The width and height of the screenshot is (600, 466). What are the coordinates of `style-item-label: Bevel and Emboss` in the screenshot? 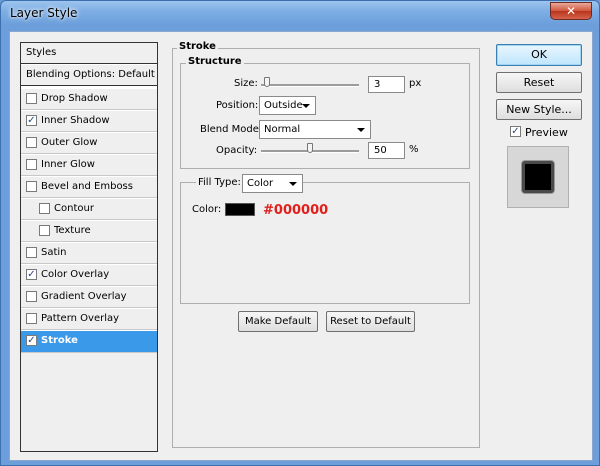 It's located at (87, 186).